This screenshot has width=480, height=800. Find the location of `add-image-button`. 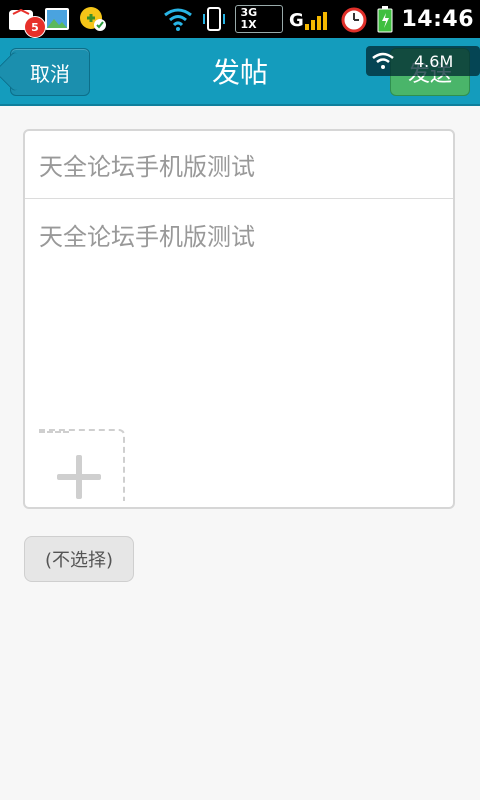

add-image-button is located at coordinates (82, 465).